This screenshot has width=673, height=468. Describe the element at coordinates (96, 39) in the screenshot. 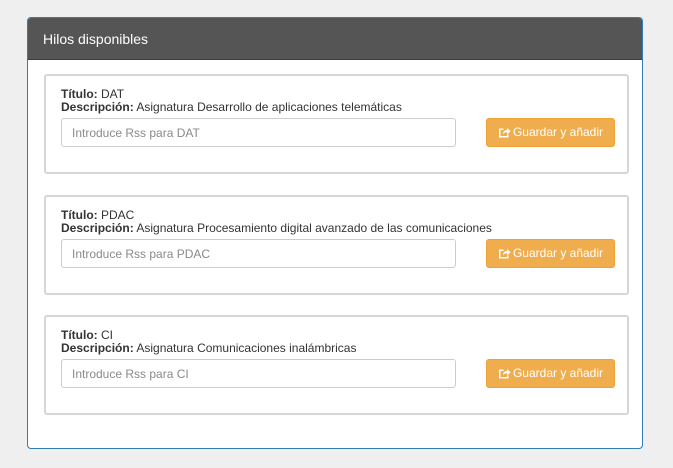

I see `panel-title: Hilos disponibles` at that location.